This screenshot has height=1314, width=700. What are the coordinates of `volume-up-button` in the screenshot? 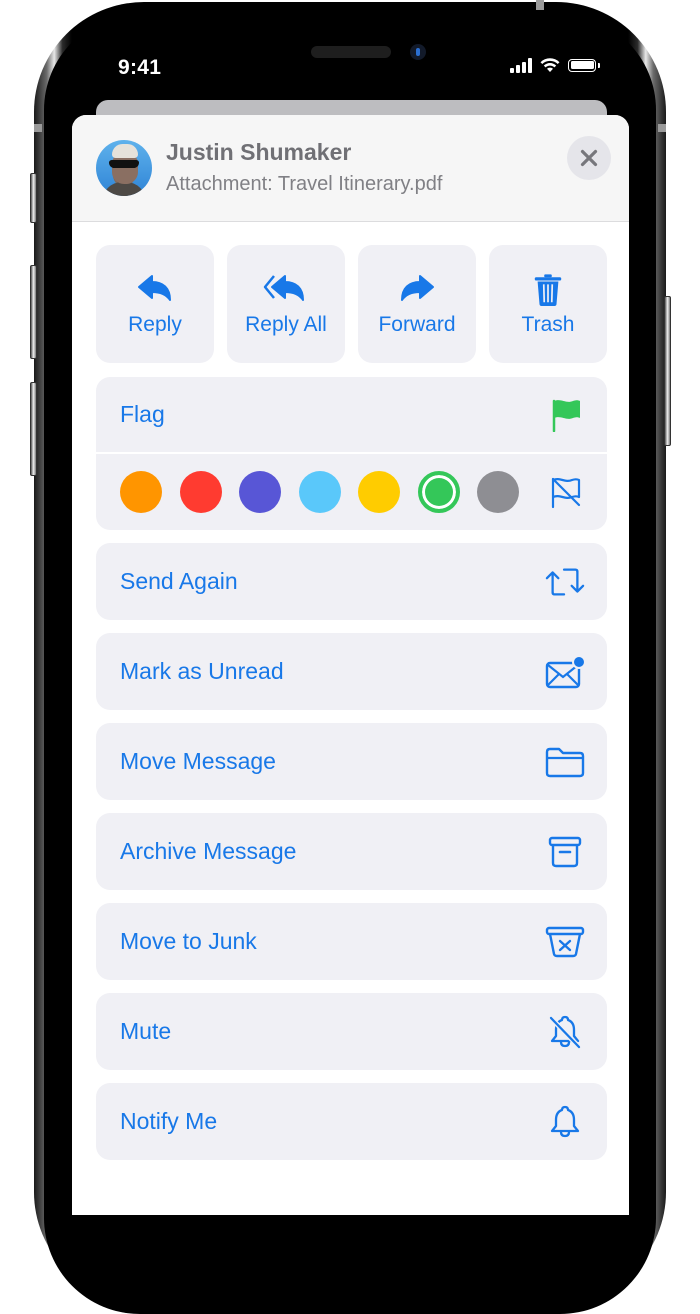 It's located at (33, 312).